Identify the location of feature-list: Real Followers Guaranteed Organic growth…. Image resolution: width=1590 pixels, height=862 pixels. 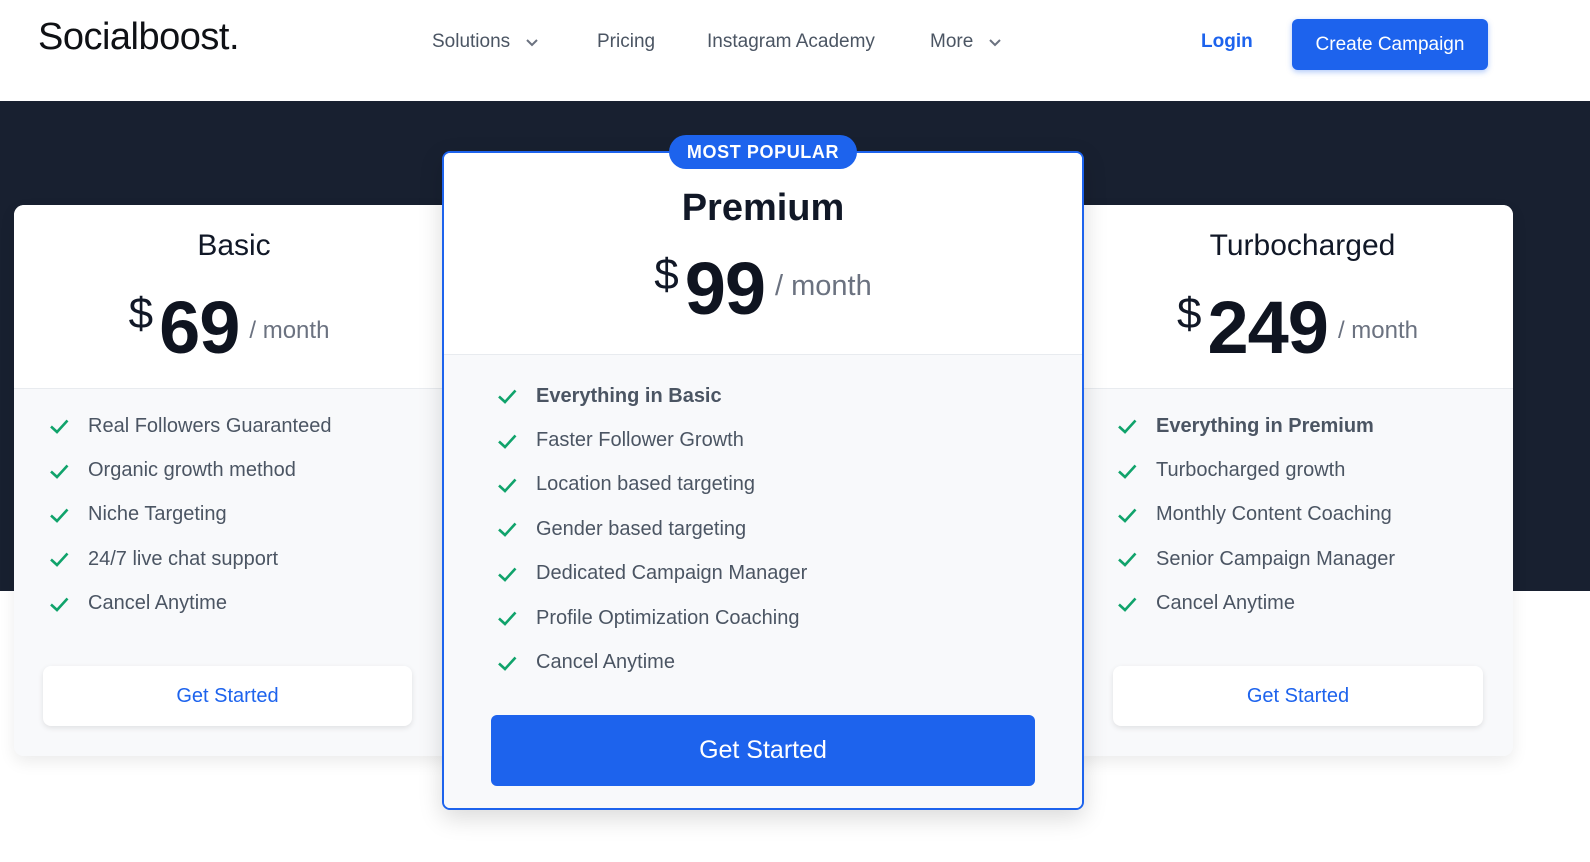
(251, 515).